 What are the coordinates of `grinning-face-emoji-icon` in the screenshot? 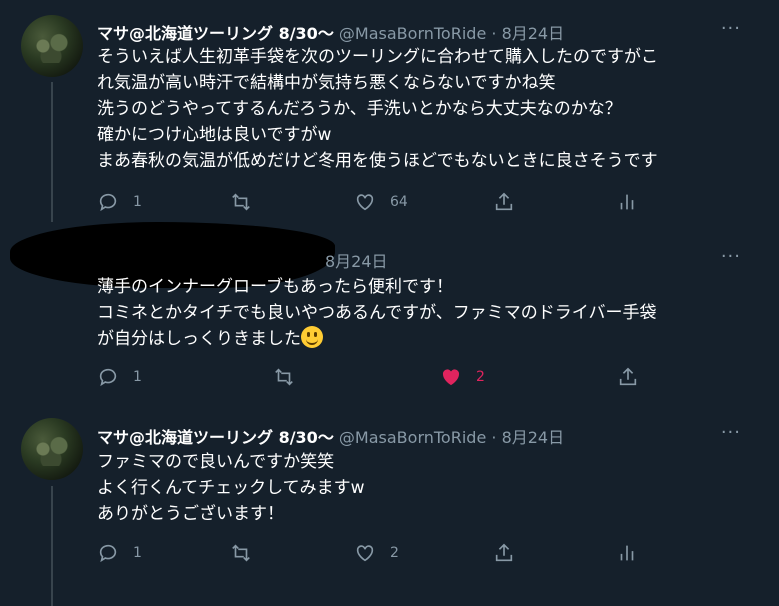 It's located at (312, 337).